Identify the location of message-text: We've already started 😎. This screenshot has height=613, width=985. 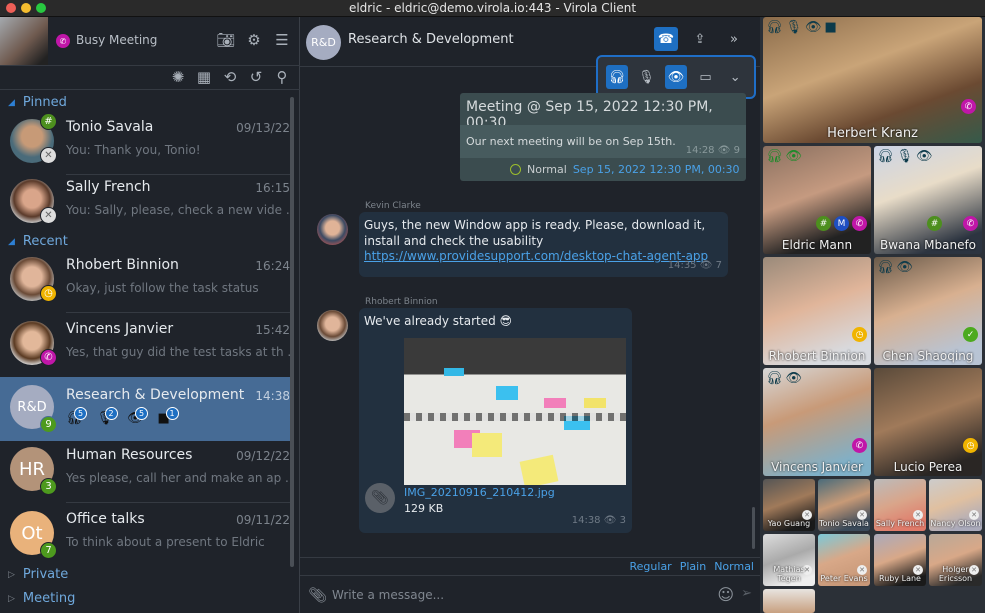
(438, 321).